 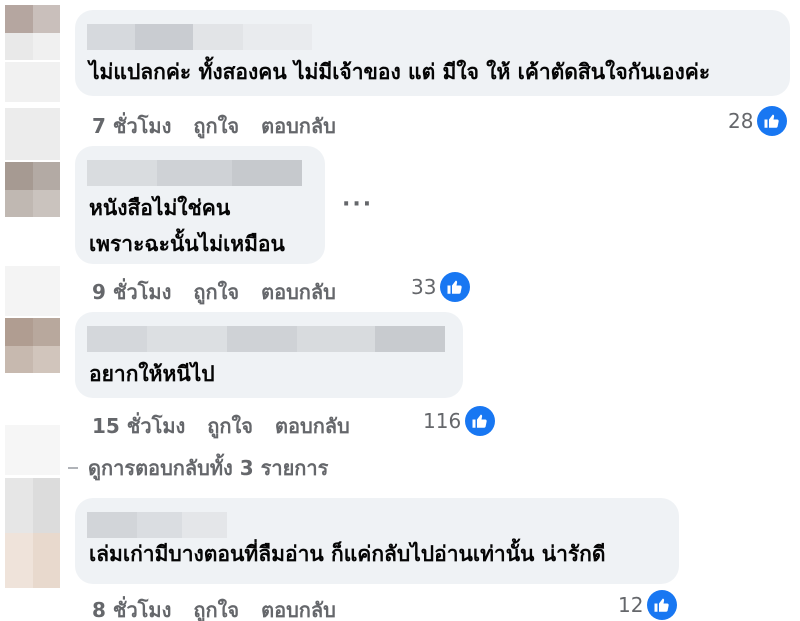 I want to click on view-replies-label: ดูการตอบกลับทั้ง 3 รายการ, so click(x=208, y=468).